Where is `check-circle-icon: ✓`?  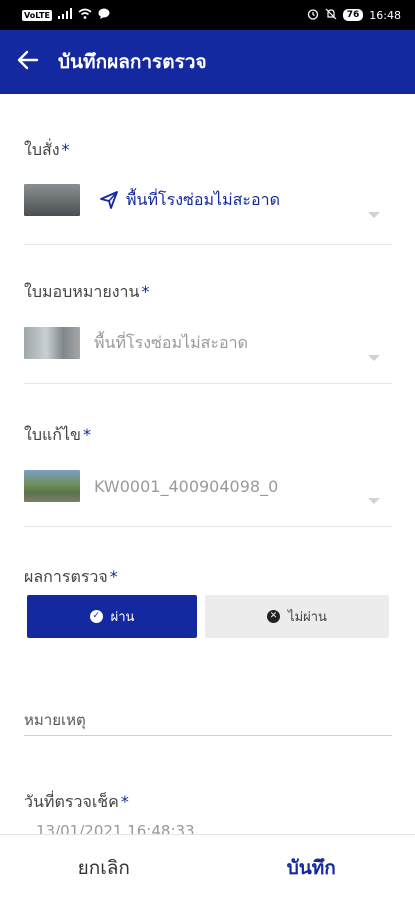 check-circle-icon: ✓ is located at coordinates (96, 616).